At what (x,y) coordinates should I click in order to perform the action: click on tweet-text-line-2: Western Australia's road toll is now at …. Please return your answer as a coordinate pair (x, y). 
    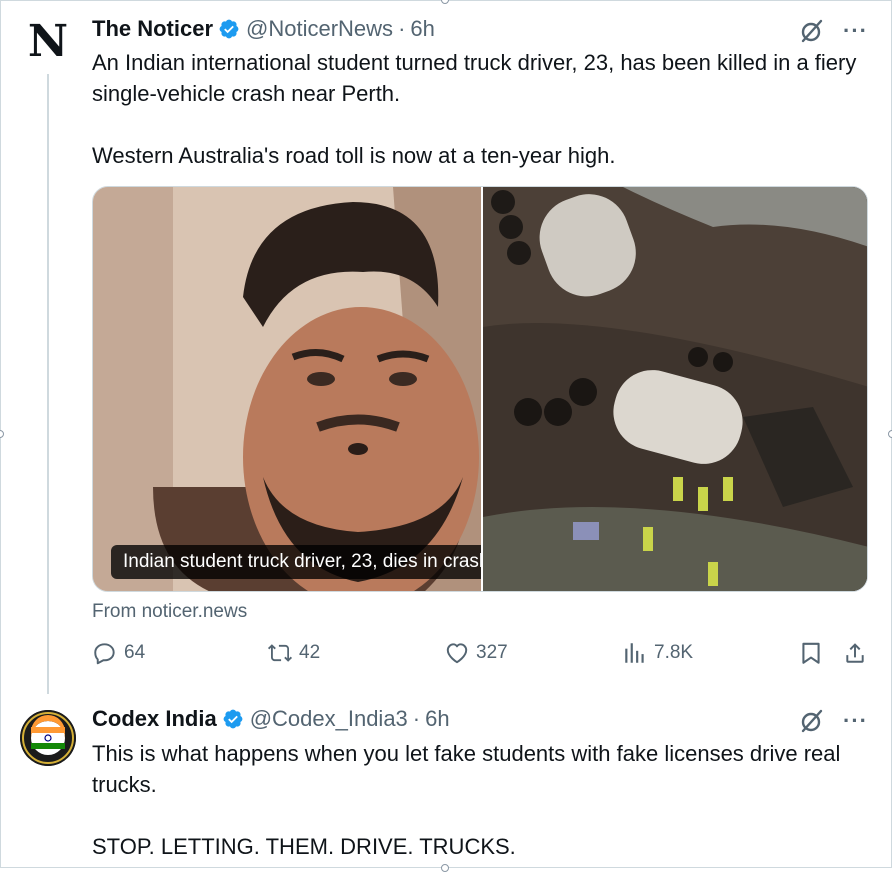
    Looking at the image, I should click on (354, 155).